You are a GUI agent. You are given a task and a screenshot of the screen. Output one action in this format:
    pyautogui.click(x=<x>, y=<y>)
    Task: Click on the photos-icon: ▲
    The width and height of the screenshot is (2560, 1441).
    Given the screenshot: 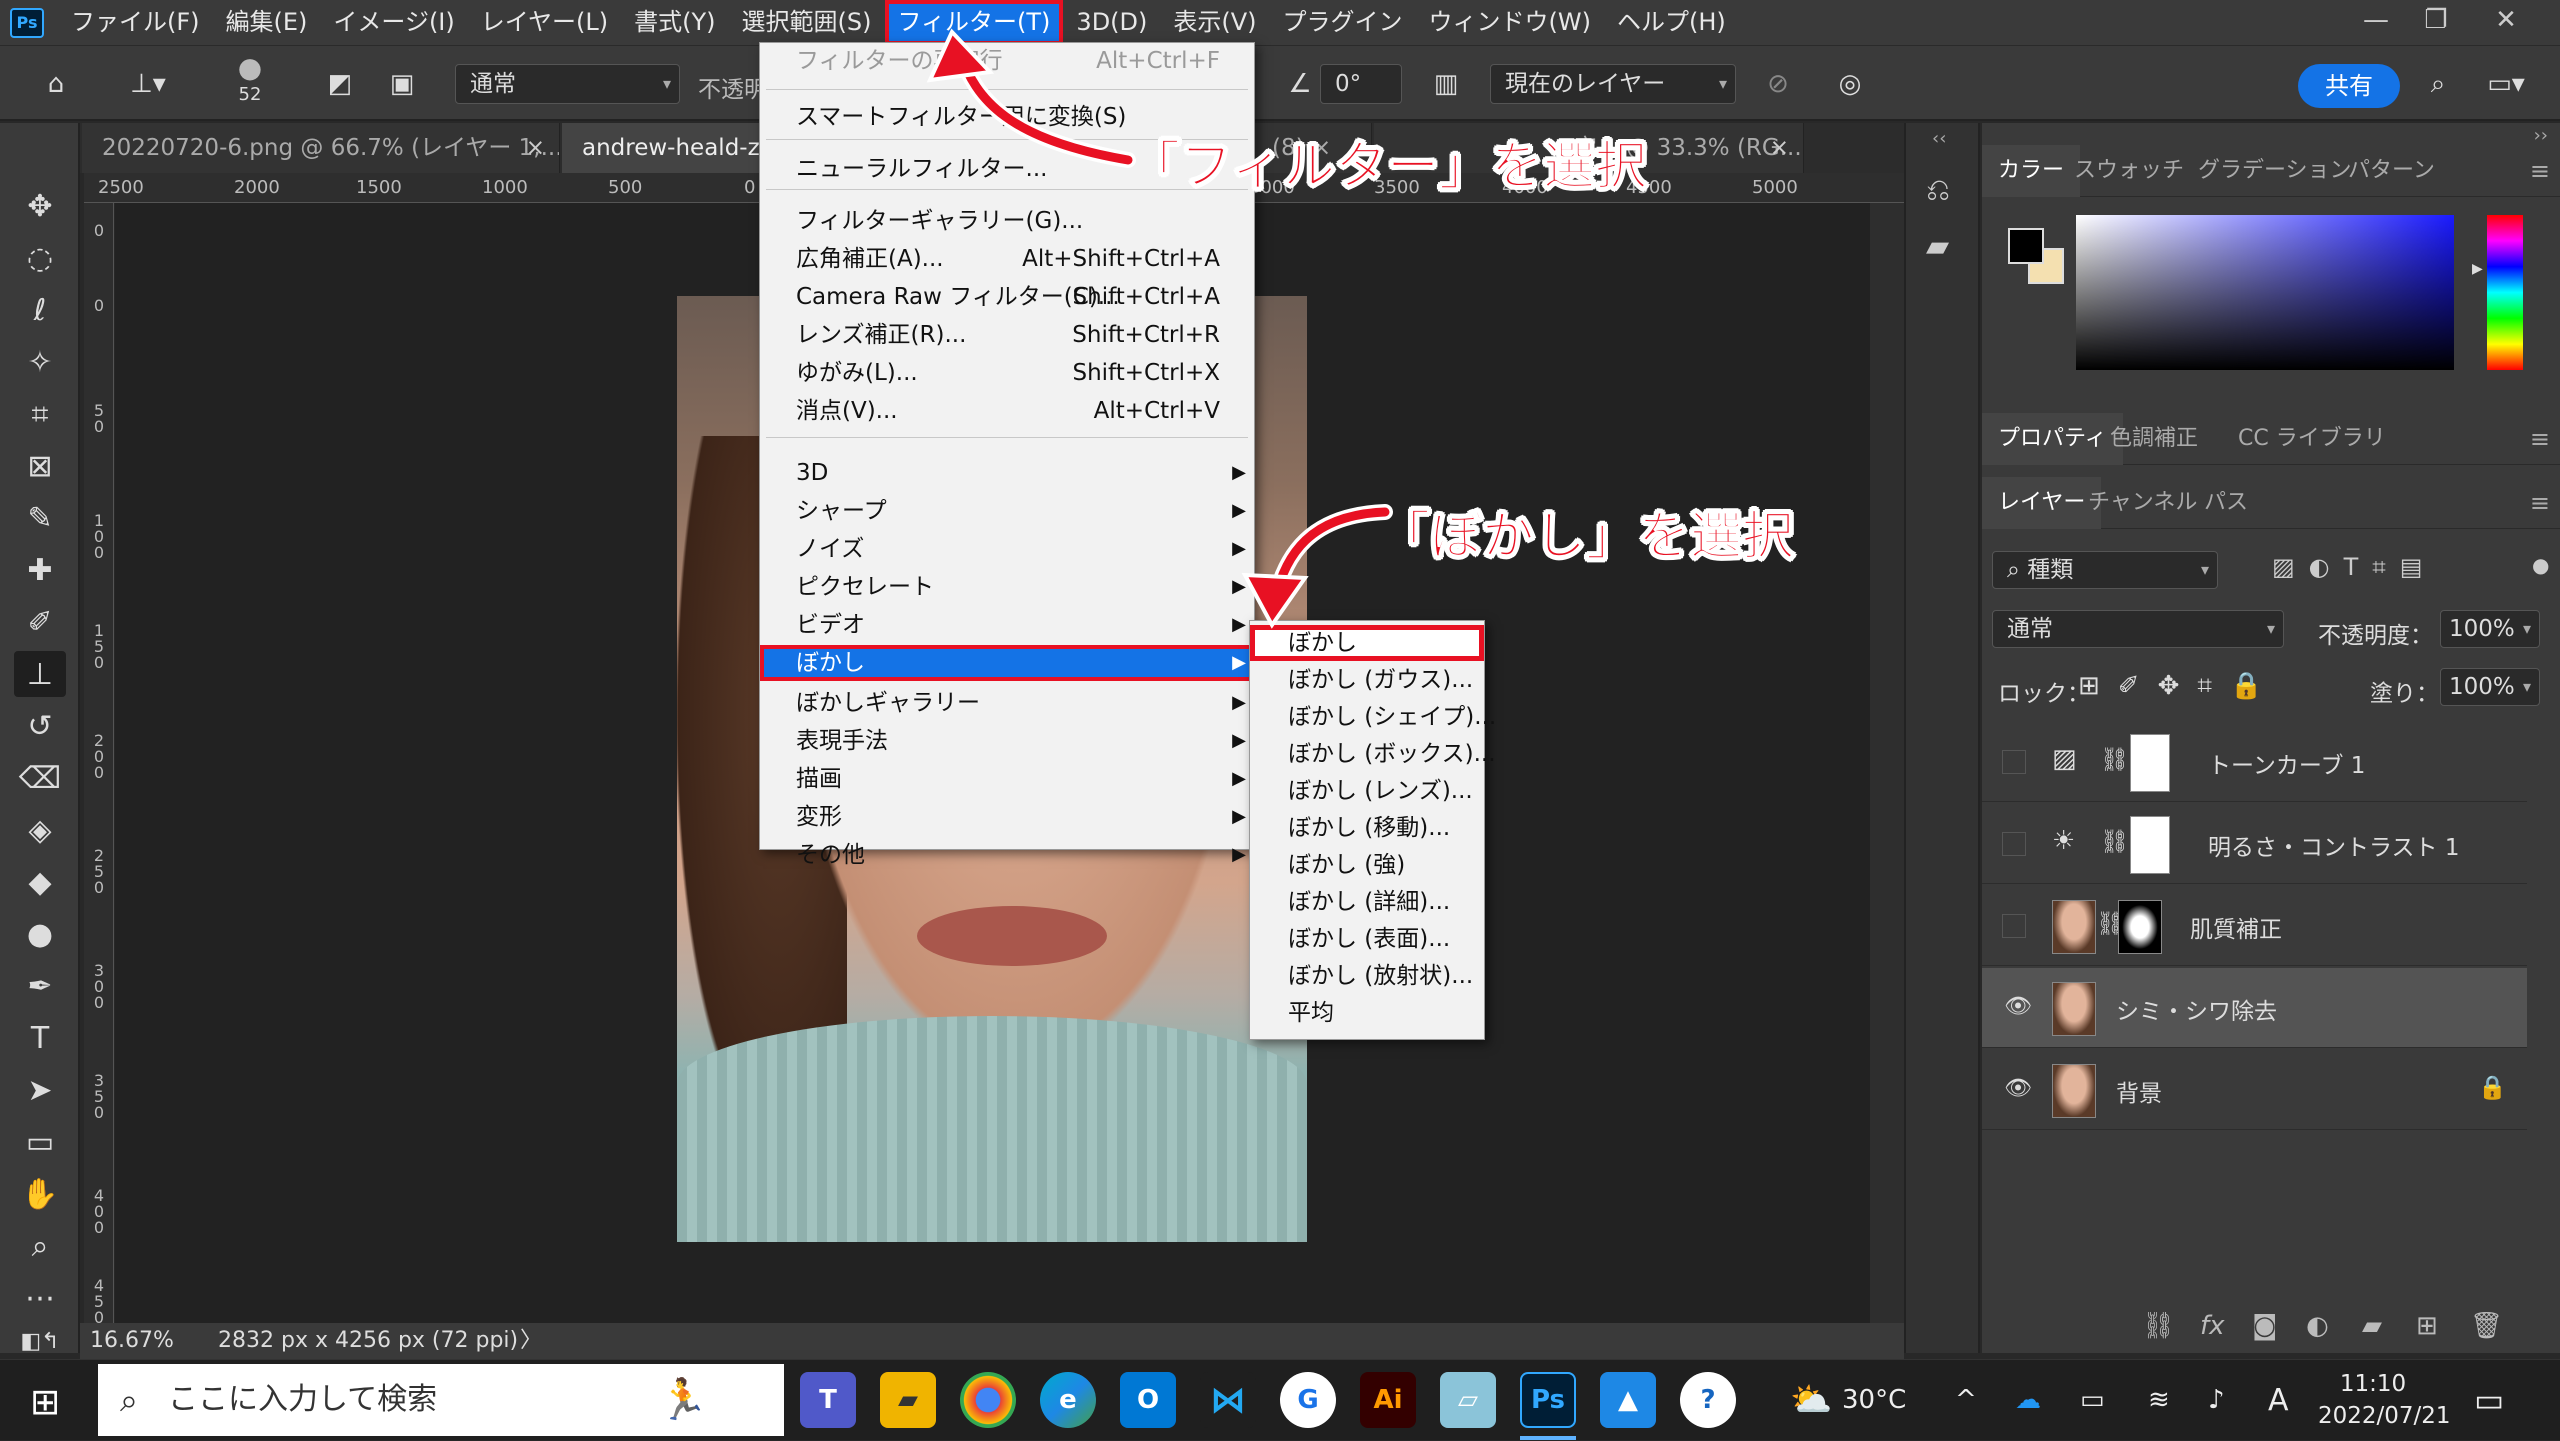 What is the action you would take?
    pyautogui.click(x=1628, y=1400)
    